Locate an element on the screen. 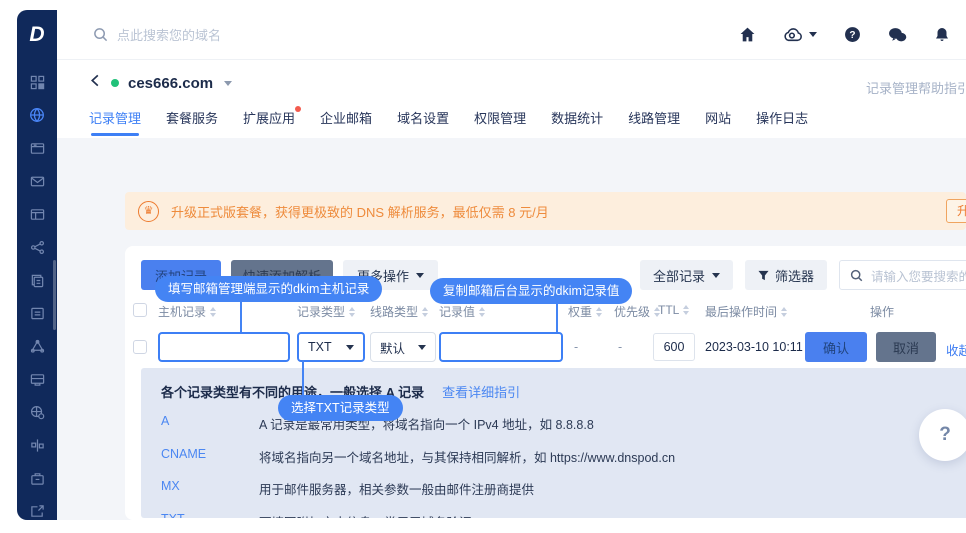 This screenshot has height=533, width=966. recycle-triangle-icon is located at coordinates (37, 346).